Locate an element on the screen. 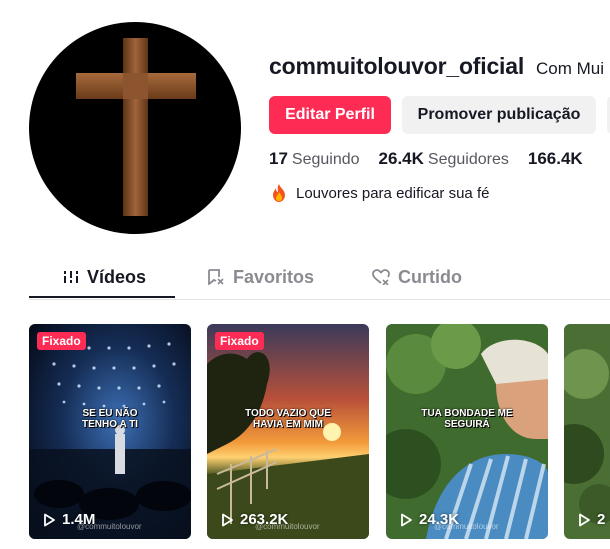  bio-text: Louvores para edificar sua fé is located at coordinates (393, 193).